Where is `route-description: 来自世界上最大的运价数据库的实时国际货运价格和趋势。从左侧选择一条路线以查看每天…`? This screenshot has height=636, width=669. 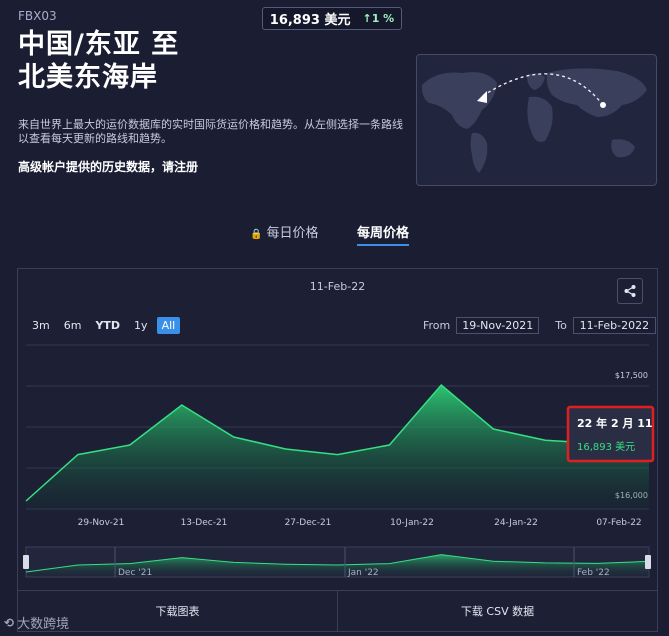
route-description: 来自世界上最大的运价数据库的实时国际货运价格和趋势。从左侧选择一条路线以查看每天… is located at coordinates (210, 131).